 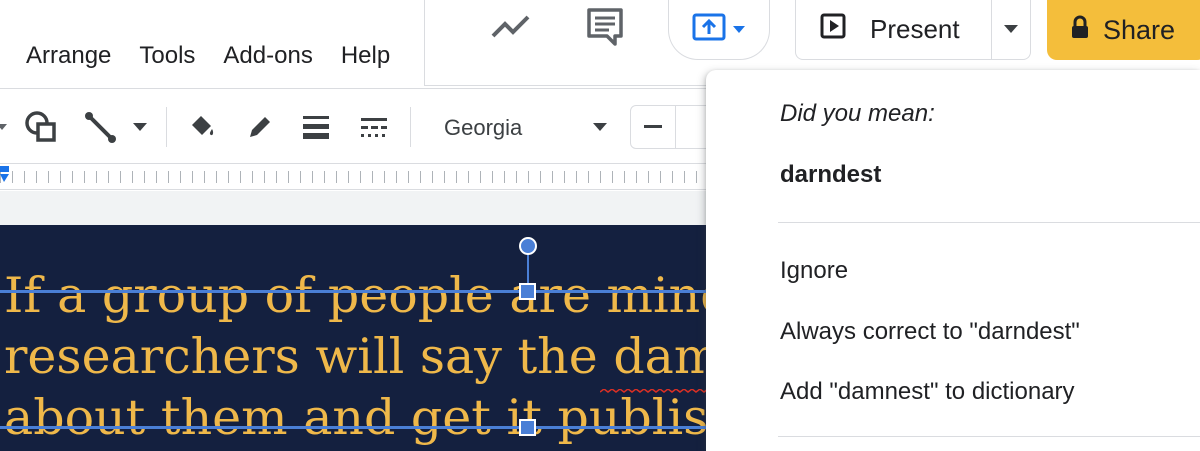 What do you see at coordinates (833, 29) in the screenshot?
I see `present-icon` at bounding box center [833, 29].